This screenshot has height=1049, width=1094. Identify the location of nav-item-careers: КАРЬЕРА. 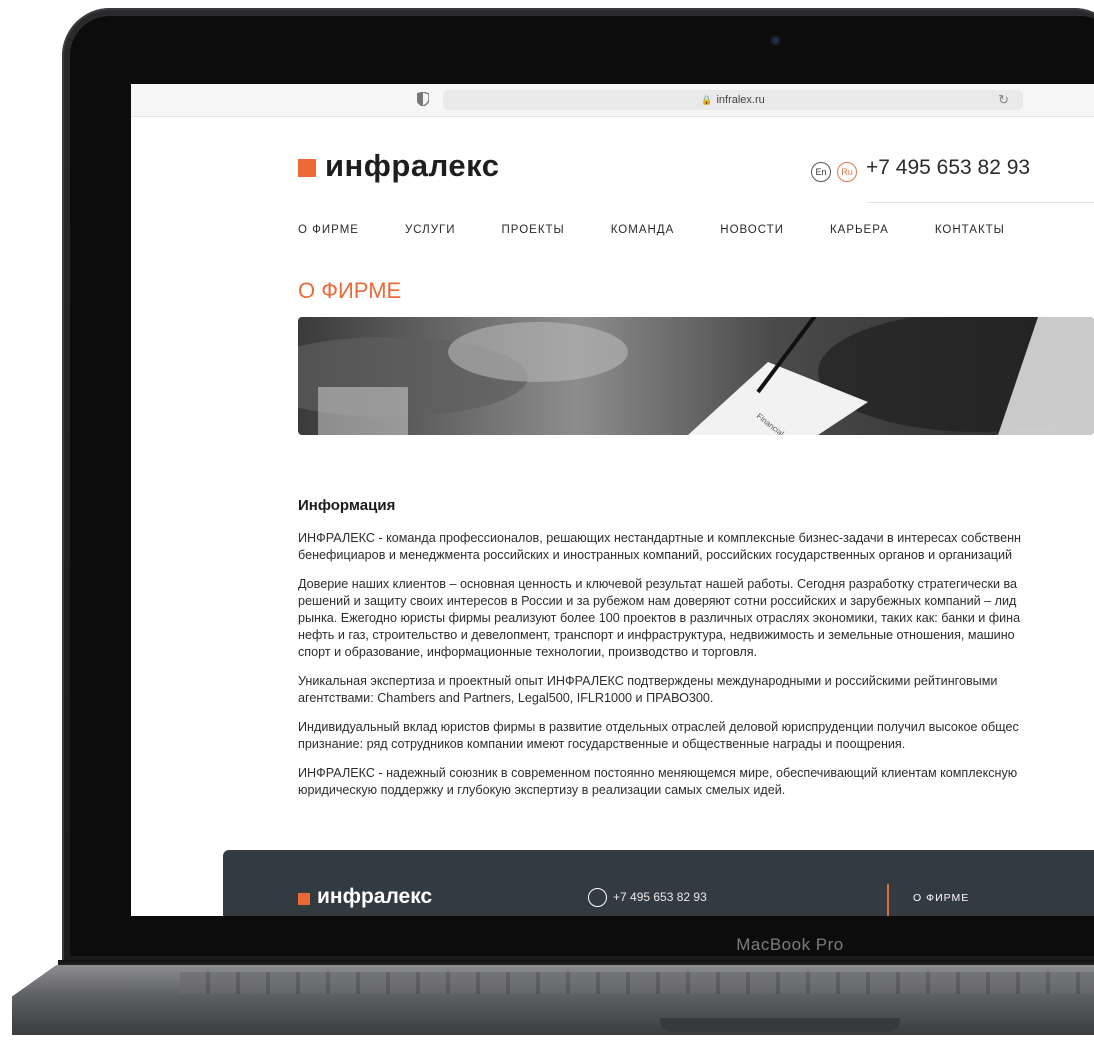
(859, 230).